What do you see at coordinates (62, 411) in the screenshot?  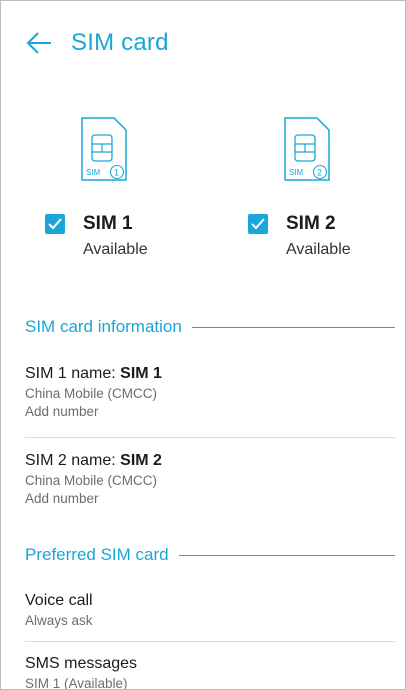 I see `sim-1-number: Add number` at bounding box center [62, 411].